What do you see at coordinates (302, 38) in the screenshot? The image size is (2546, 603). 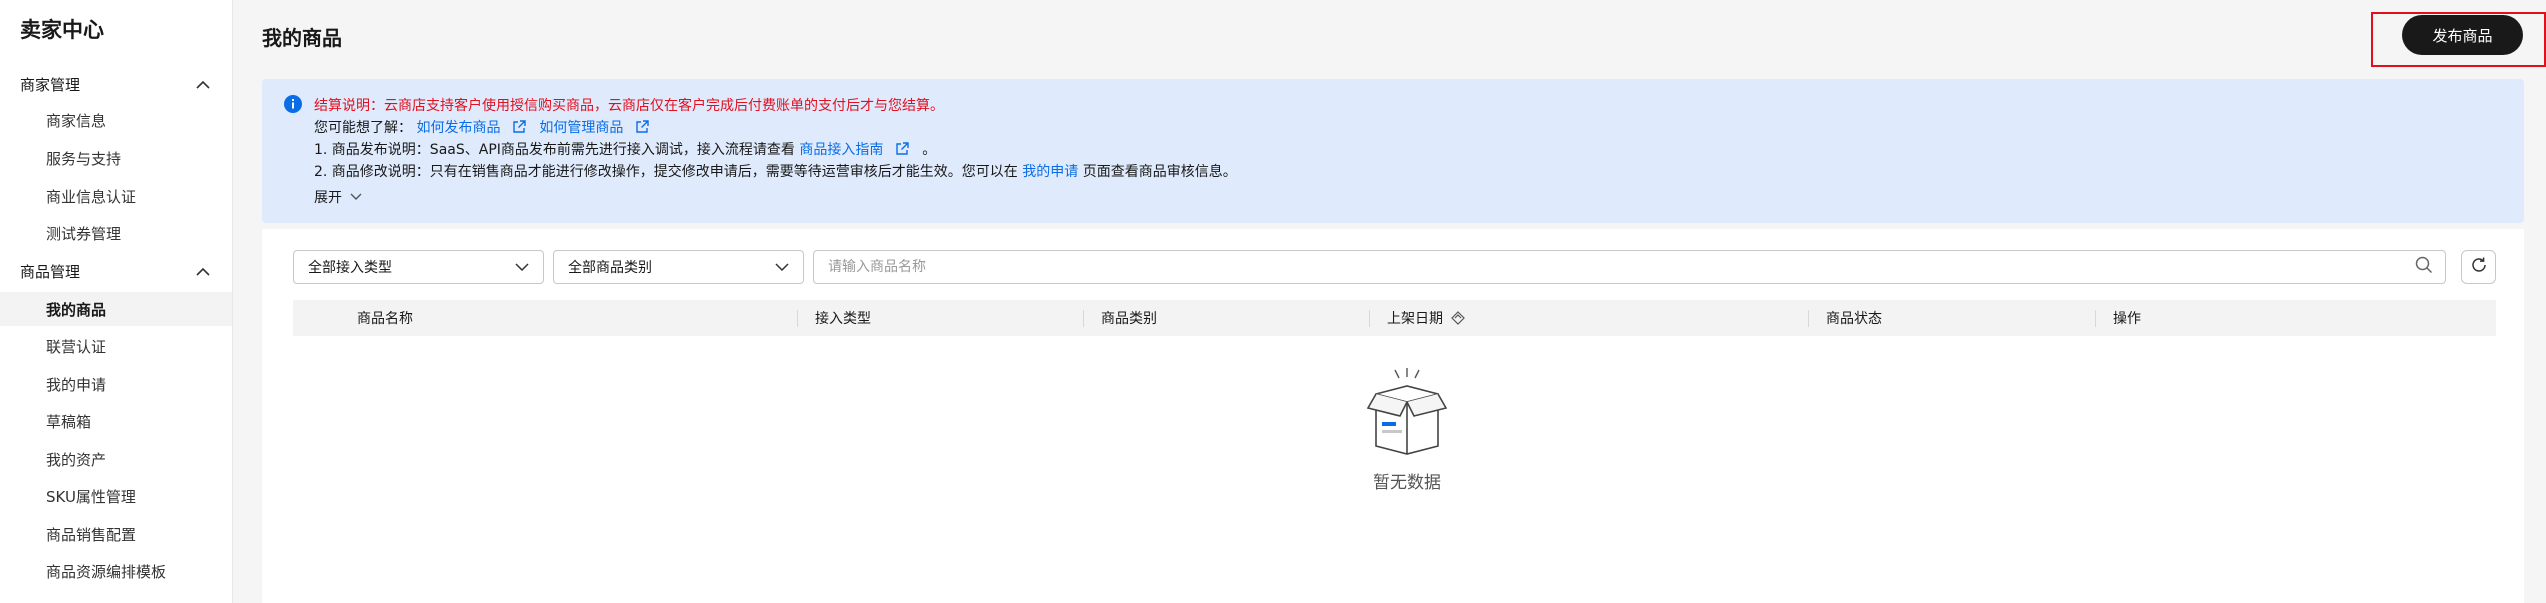 I see `page-title: 我的商品` at bounding box center [302, 38].